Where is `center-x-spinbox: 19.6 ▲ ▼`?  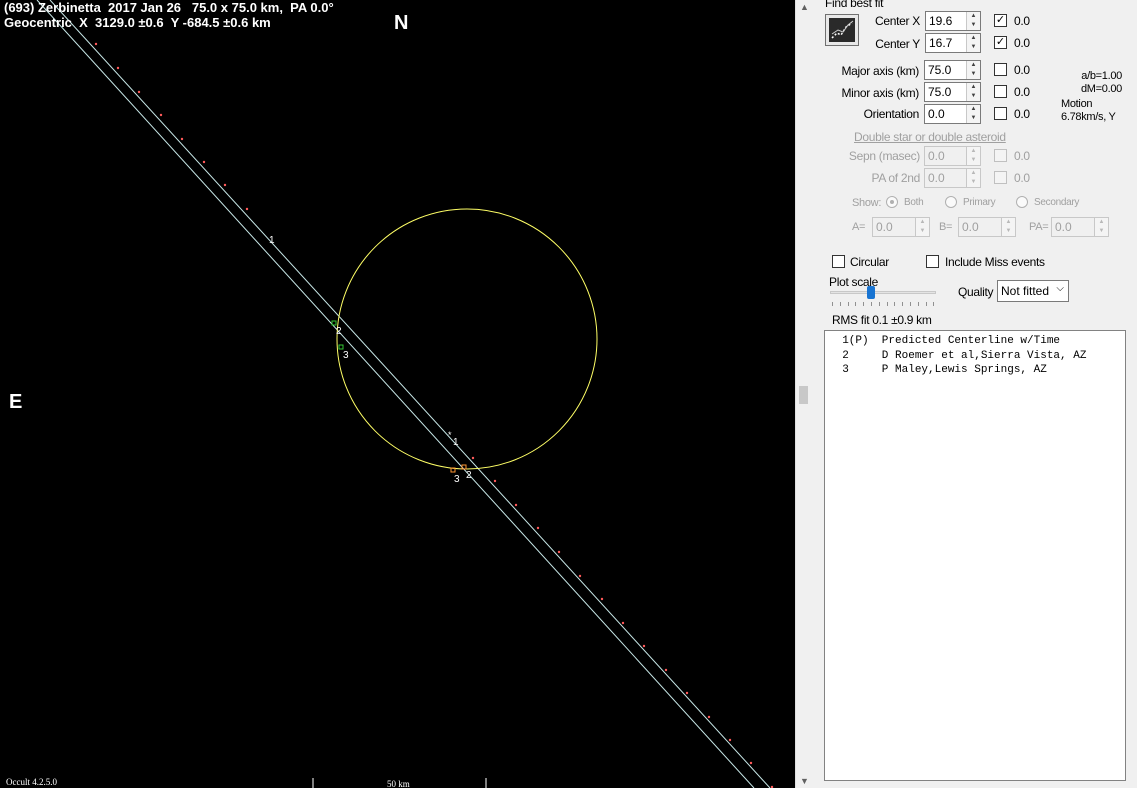 center-x-spinbox: 19.6 ▲ ▼ is located at coordinates (953, 21).